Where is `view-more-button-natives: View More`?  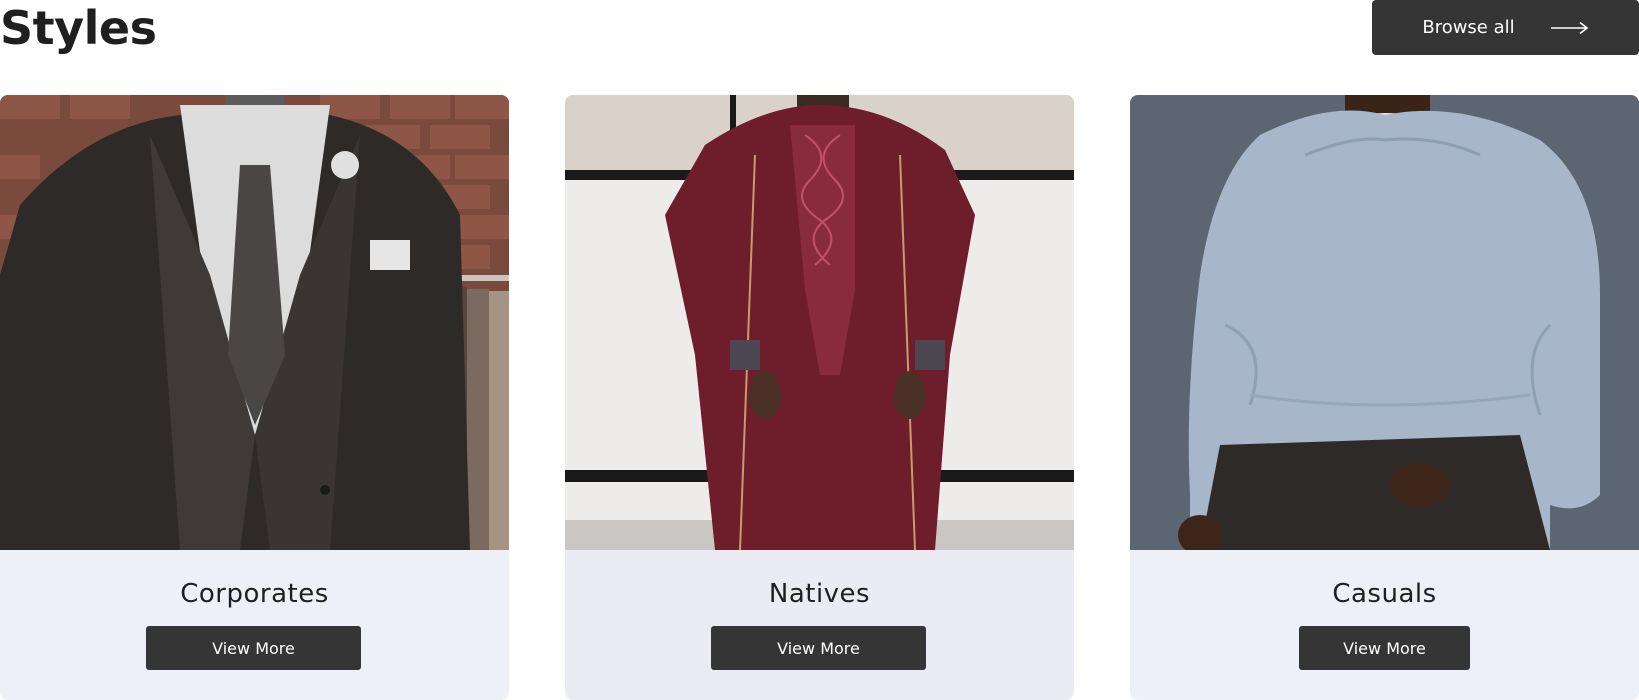
view-more-button-natives: View More is located at coordinates (818, 648).